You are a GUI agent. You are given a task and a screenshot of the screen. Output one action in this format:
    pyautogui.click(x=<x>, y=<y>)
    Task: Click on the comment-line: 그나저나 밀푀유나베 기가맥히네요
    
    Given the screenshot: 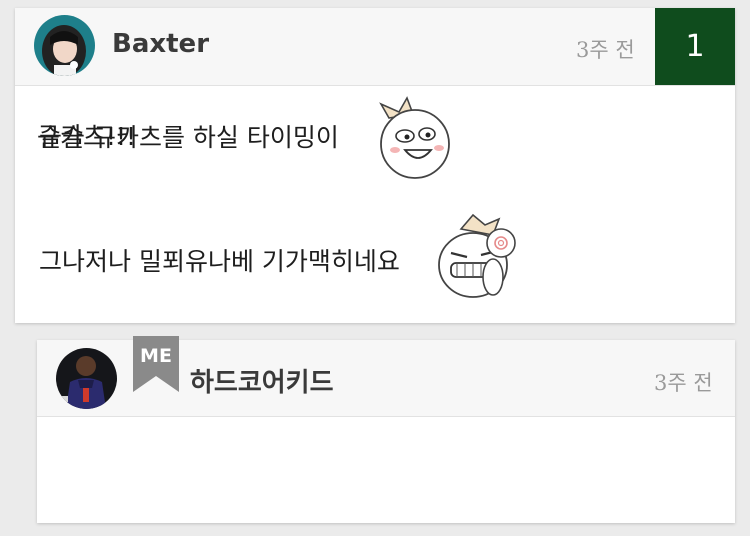 What is the action you would take?
    pyautogui.click(x=219, y=261)
    